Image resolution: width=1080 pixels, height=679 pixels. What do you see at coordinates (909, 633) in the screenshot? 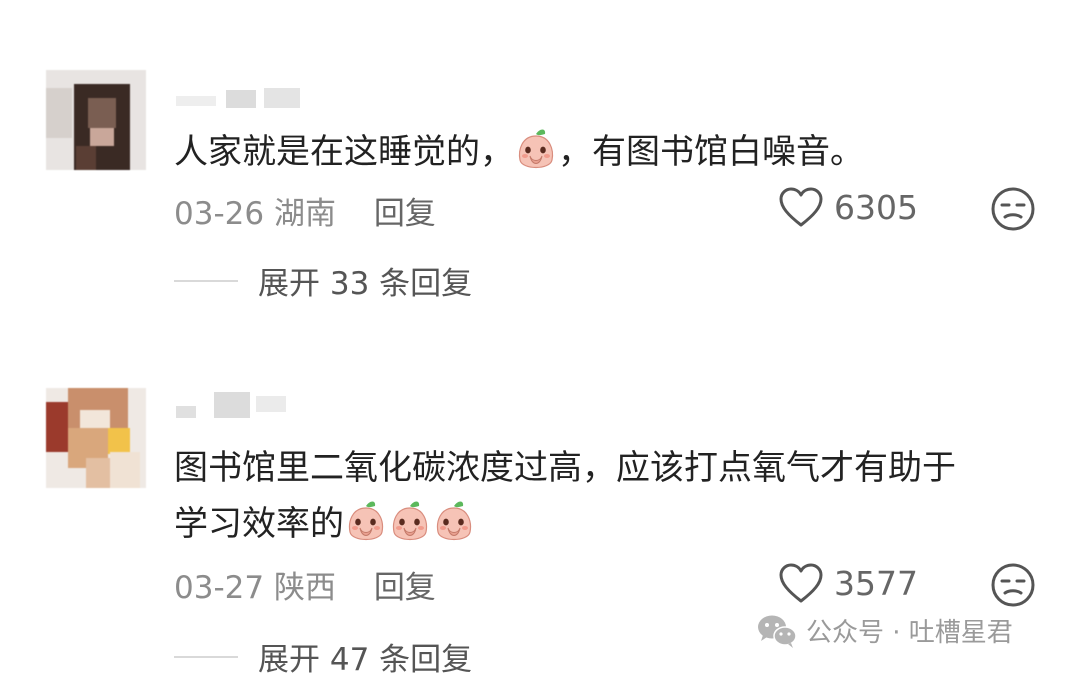
I see `watermark-text: 公众号 · 吐槽星君` at bounding box center [909, 633].